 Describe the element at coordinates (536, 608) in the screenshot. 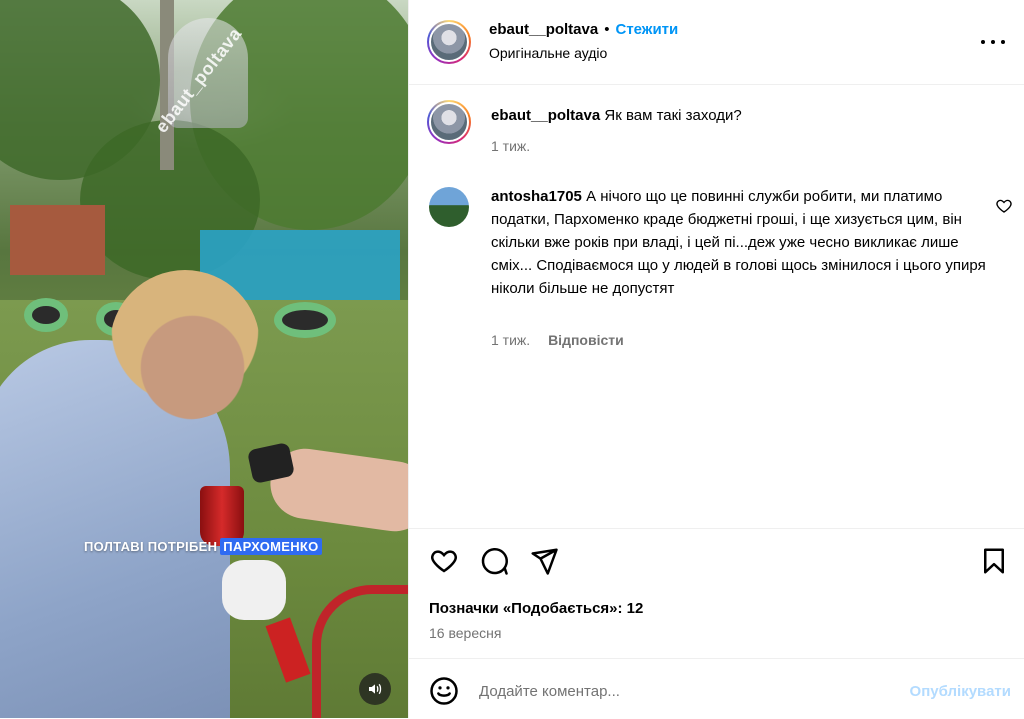

I see `likes-count: Позначки «Подобається»: 12` at that location.